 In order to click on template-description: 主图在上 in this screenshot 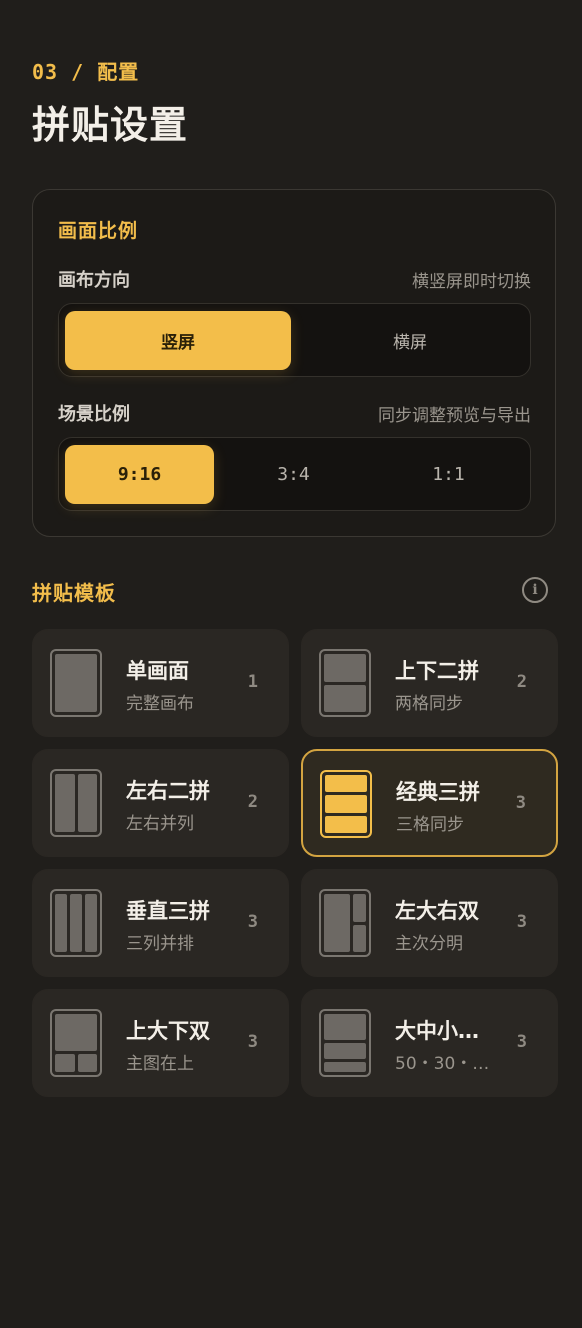, I will do `click(160, 1064)`.